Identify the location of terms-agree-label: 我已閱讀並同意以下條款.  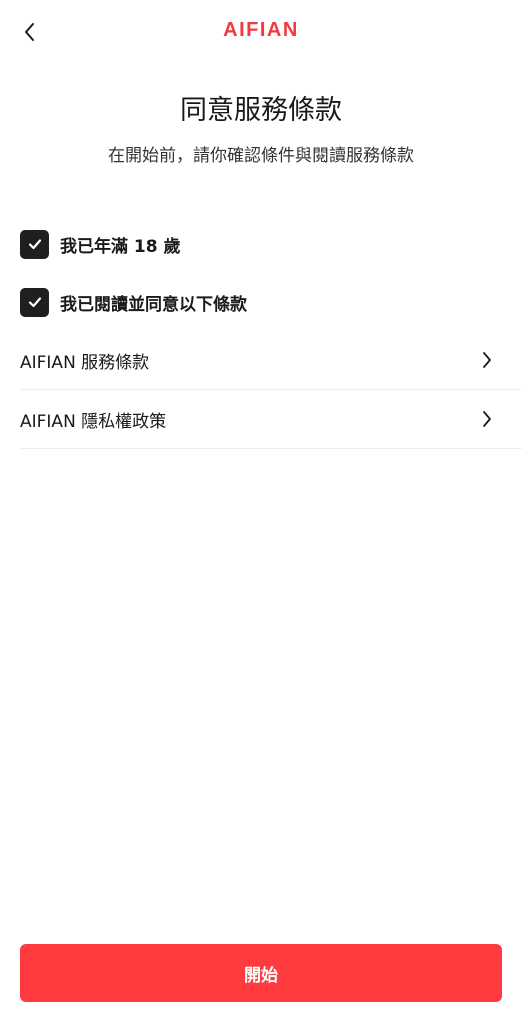
(153, 304).